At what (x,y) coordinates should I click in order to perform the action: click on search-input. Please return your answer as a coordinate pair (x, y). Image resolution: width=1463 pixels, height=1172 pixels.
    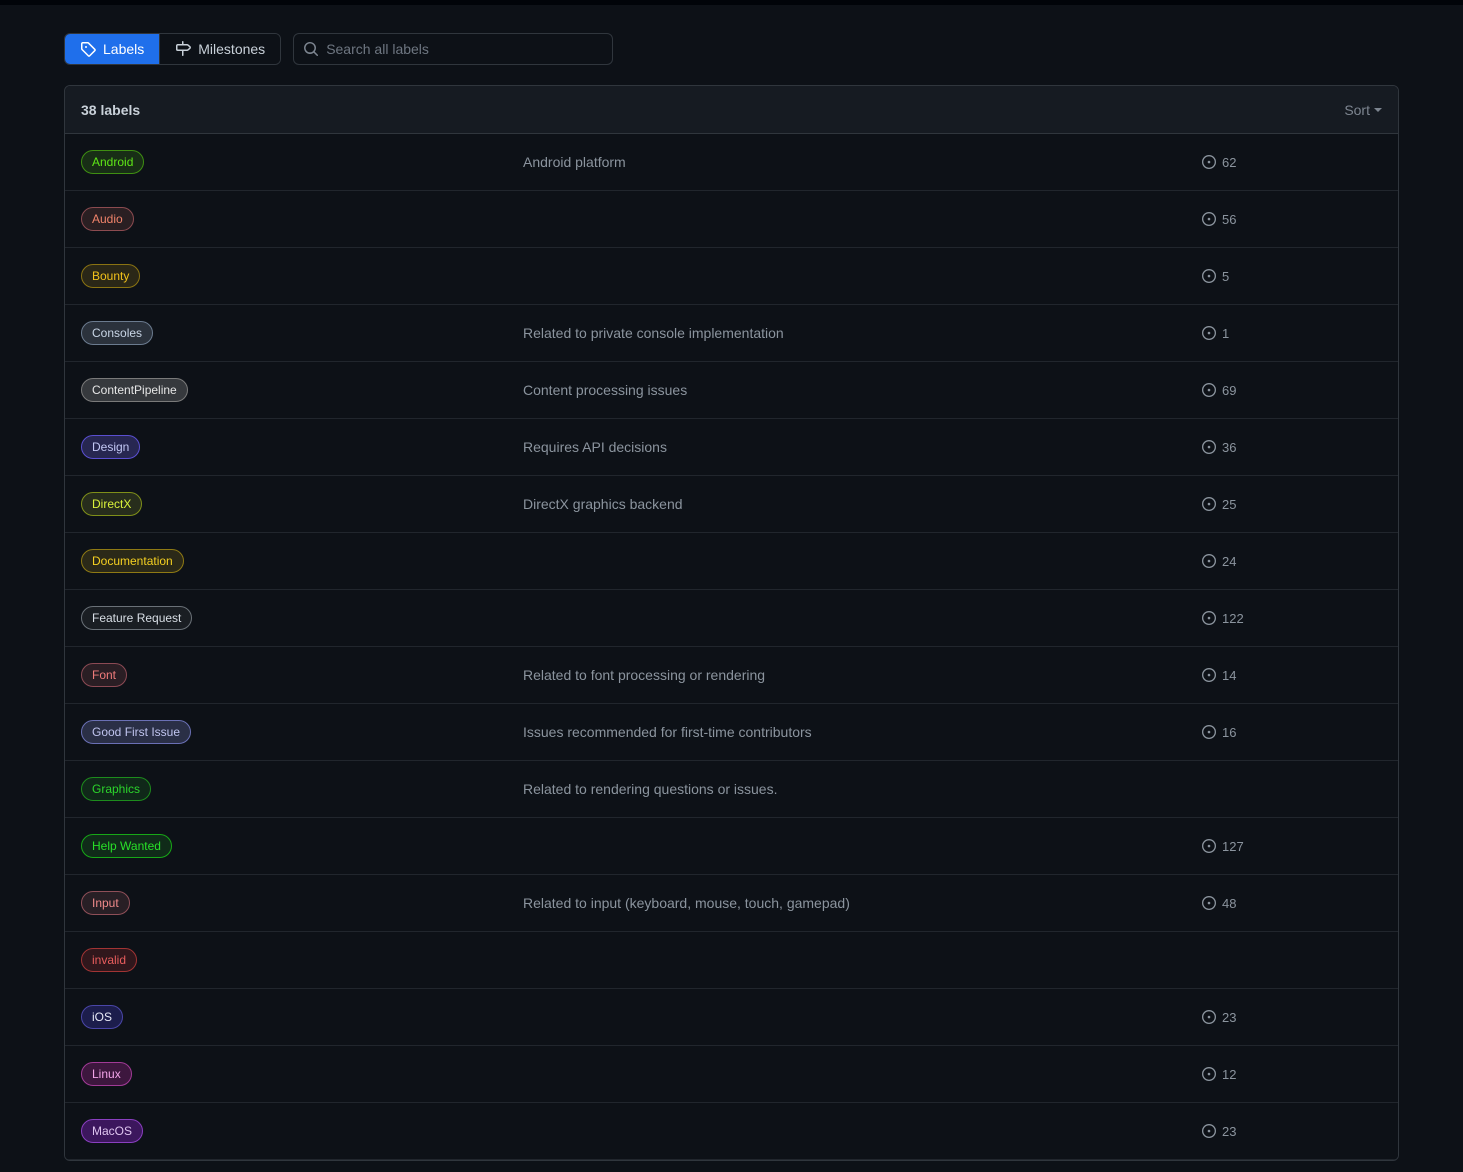
    Looking at the image, I should click on (453, 49).